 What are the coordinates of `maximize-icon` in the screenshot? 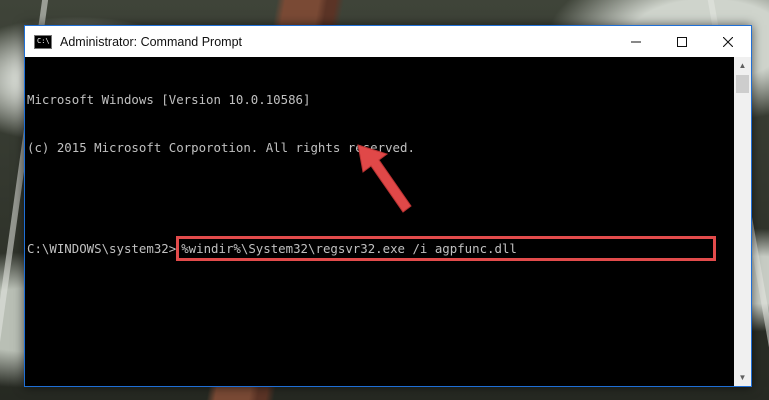 It's located at (682, 41).